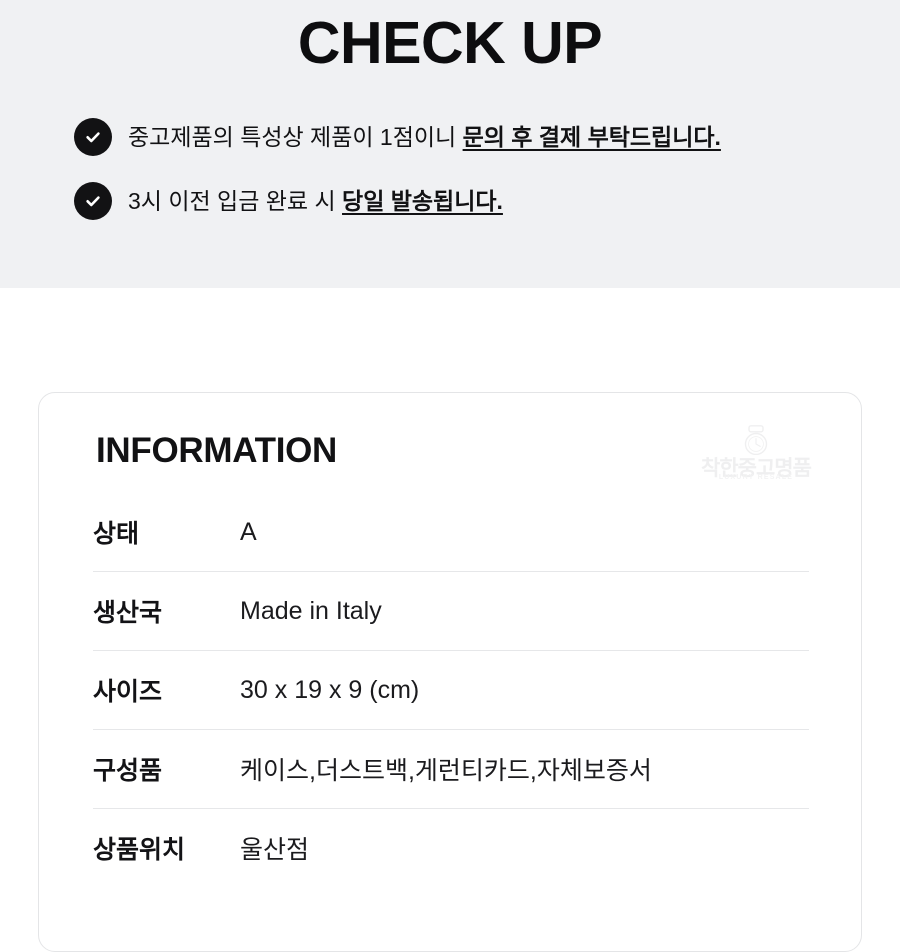 This screenshot has height=952, width=900. I want to click on list-item: 중고제품의 특성상 제품이 1점이니 문의 후 결제 부탁드립니다., so click(474, 137).